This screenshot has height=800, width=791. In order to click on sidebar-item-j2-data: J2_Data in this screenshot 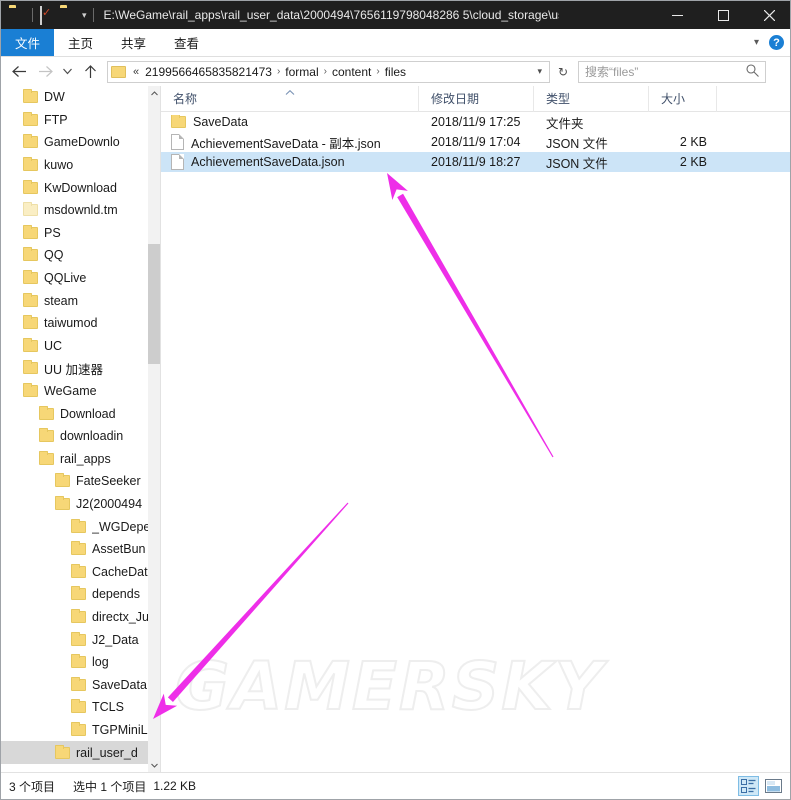, I will do `click(75, 639)`.